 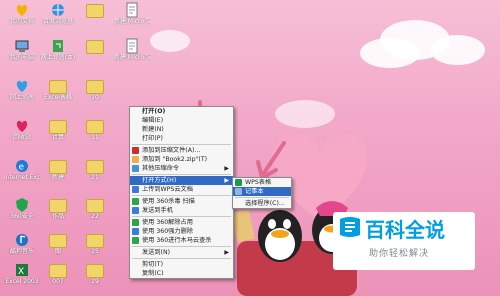 I want to click on menu-item: WPS表格, so click(x=262, y=182).